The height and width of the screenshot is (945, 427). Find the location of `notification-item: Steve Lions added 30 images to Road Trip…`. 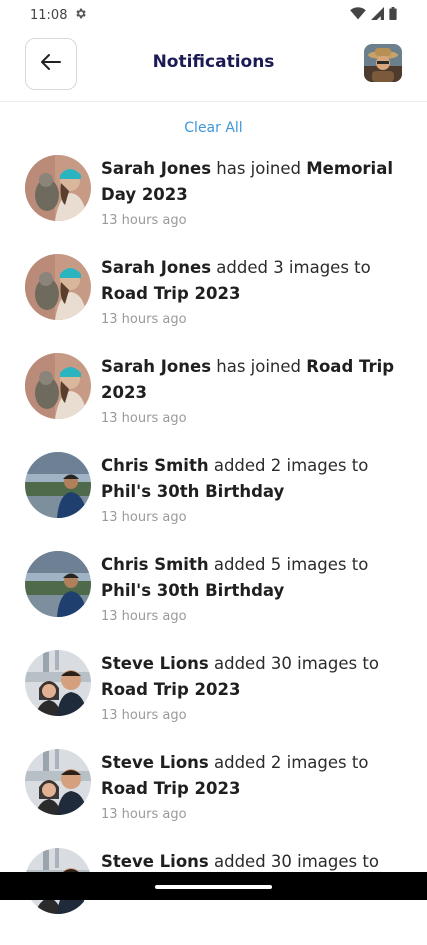

notification-item: Steve Lions added 30 images to Road Trip… is located at coordinates (213, 697).